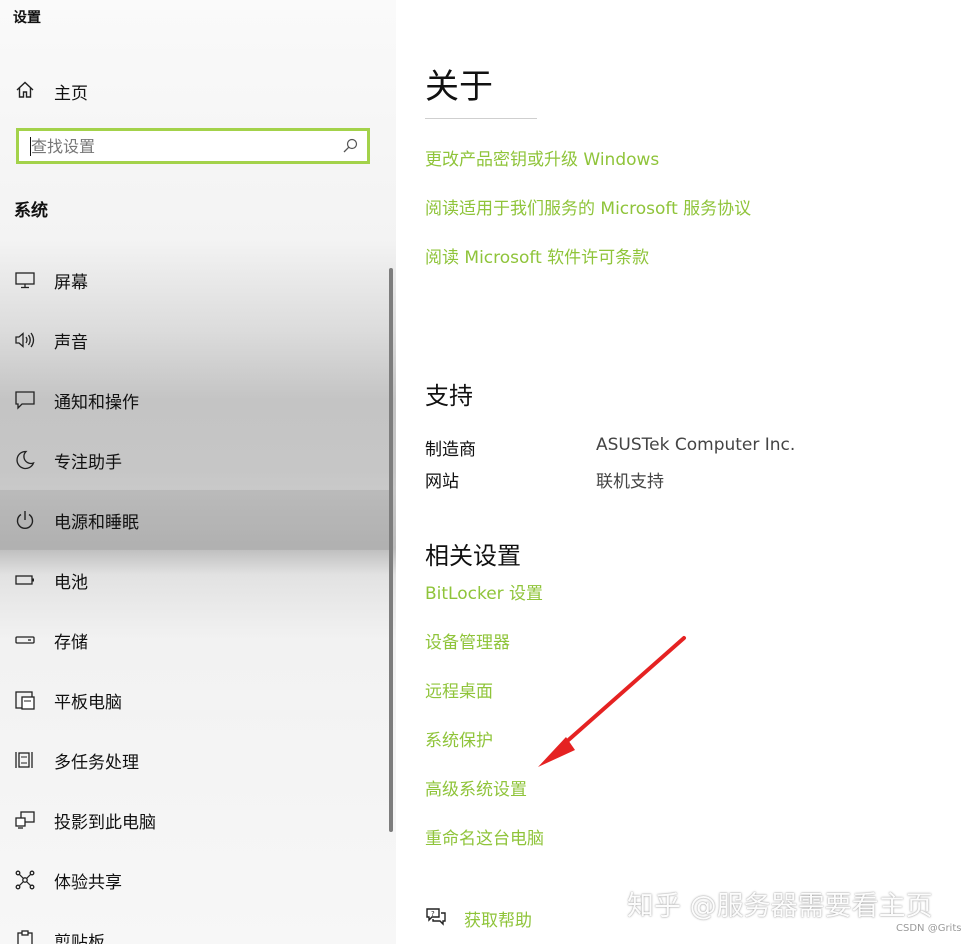 Image resolution: width=976 pixels, height=944 pixels. I want to click on sidebar-item-project-to-pc: 投影到此电脑, so click(195, 820).